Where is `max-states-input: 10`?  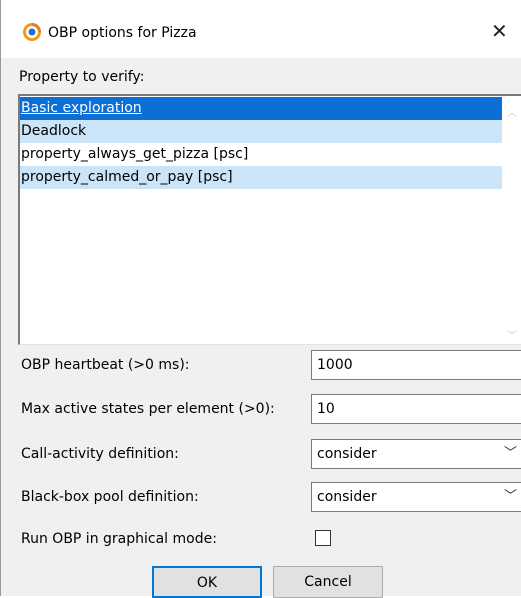
max-states-input: 10 is located at coordinates (416, 409).